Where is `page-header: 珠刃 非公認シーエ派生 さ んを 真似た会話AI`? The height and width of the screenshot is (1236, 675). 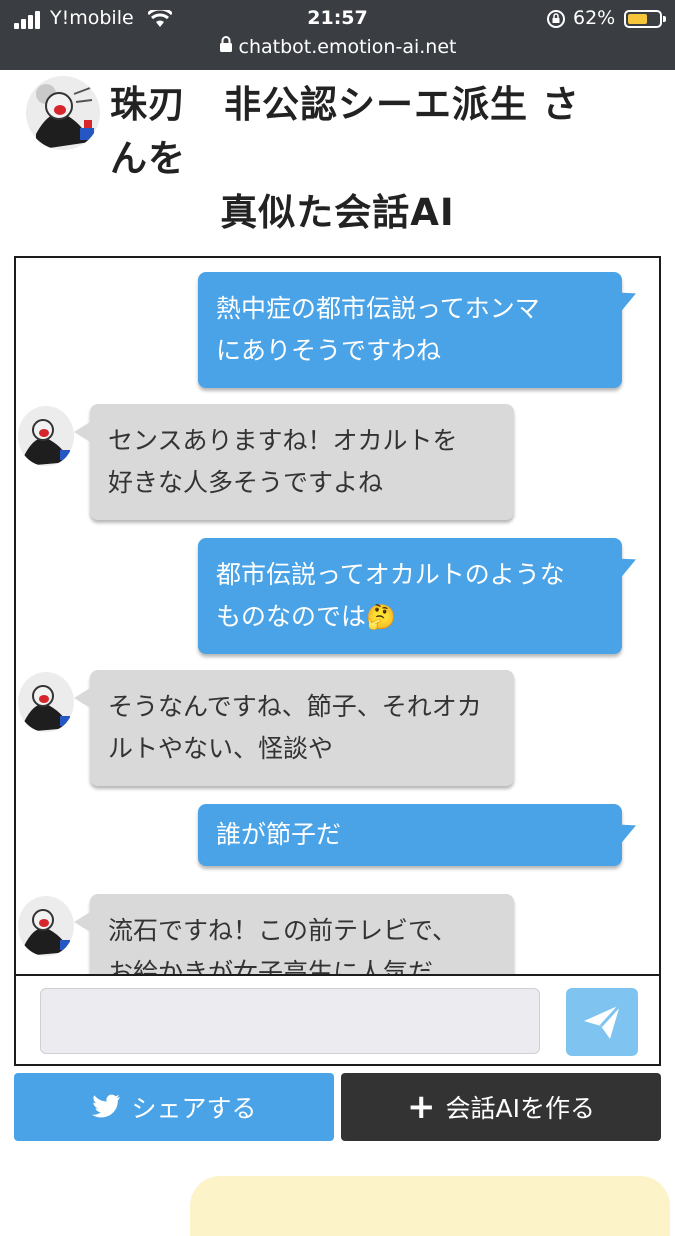
page-header: 珠刃 非公認シーエ派生 さ んを 真似た会話AI is located at coordinates (337, 160).